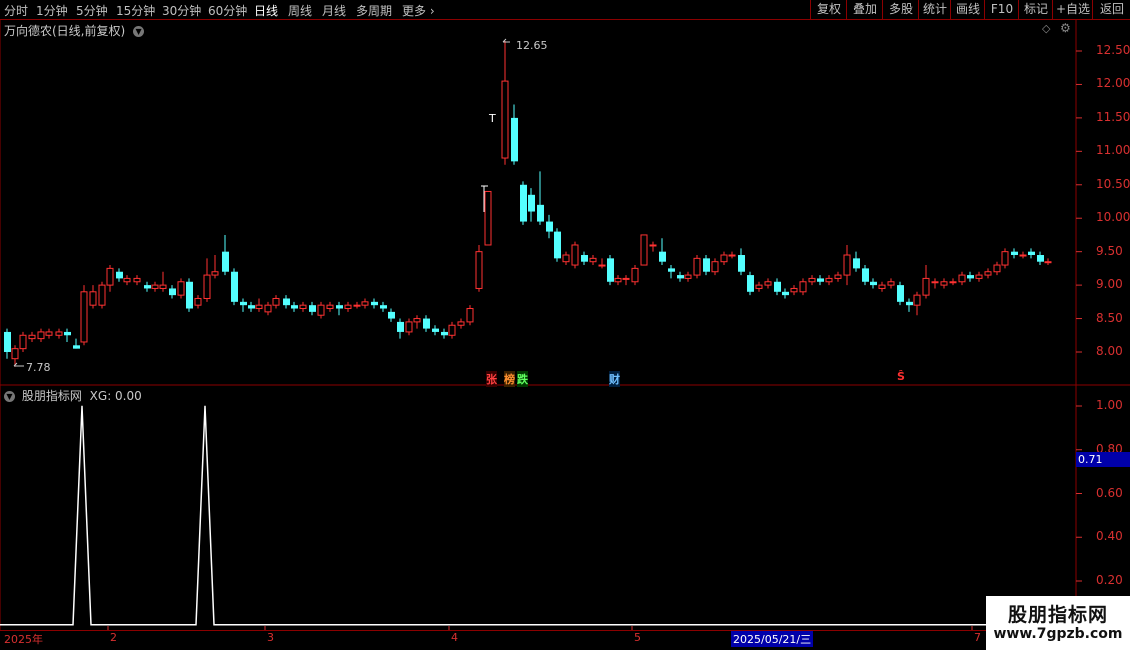 The width and height of the screenshot is (1130, 650). I want to click on cursor-date-label: 2025/05/21/三, so click(772, 639).